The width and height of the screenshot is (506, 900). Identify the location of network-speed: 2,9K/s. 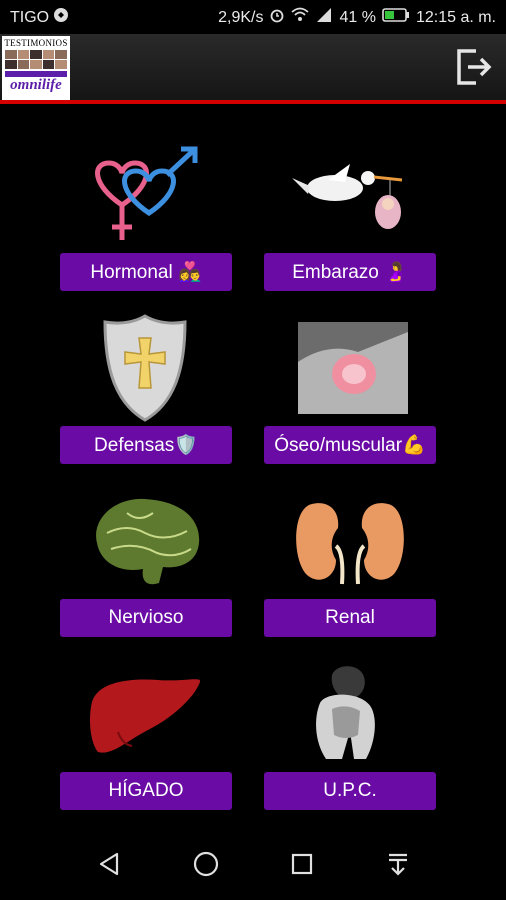
(241, 17).